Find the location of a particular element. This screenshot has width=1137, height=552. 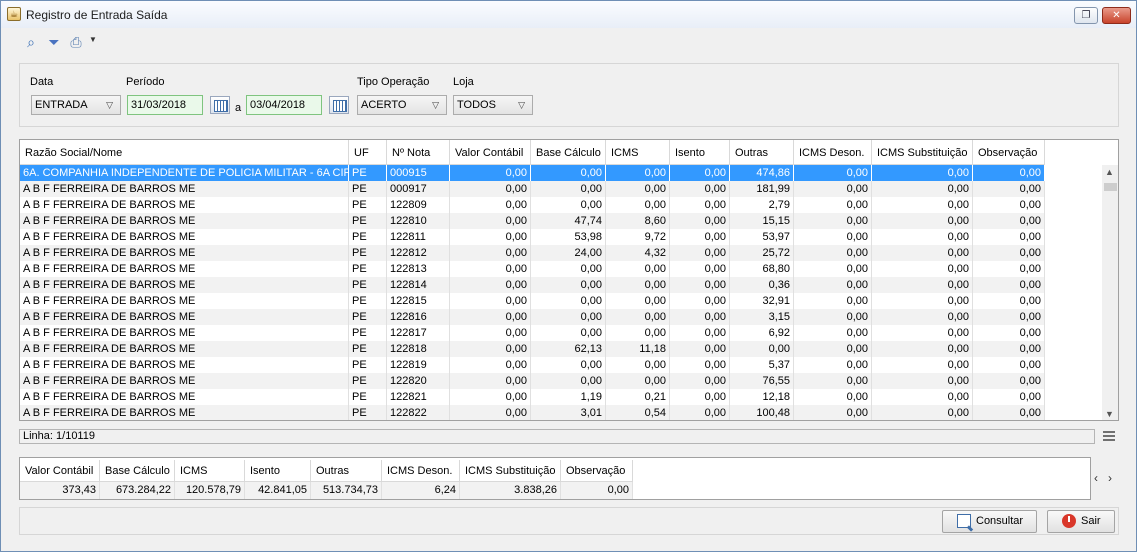

loja-select: TODOS ▽ is located at coordinates (493, 105).